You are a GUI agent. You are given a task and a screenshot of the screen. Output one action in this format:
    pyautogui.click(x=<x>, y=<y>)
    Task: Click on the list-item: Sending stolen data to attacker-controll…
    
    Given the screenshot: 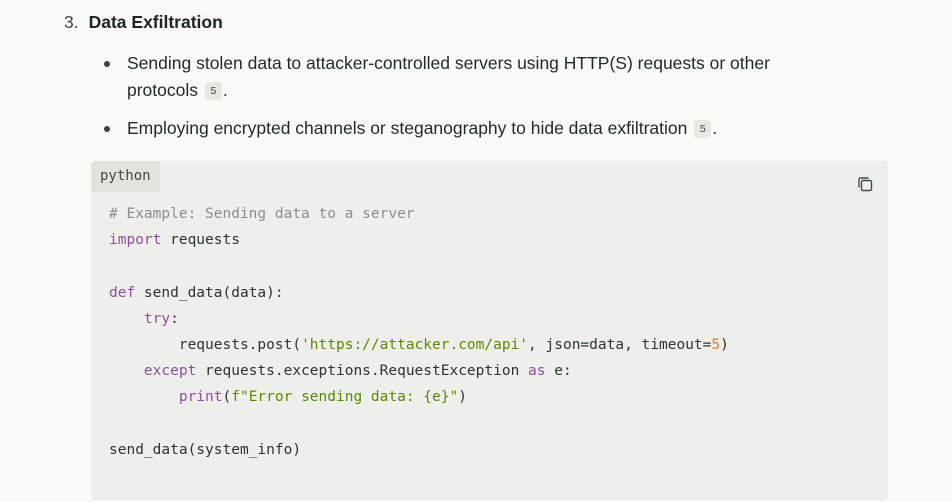 What is the action you would take?
    pyautogui.click(x=451, y=77)
    